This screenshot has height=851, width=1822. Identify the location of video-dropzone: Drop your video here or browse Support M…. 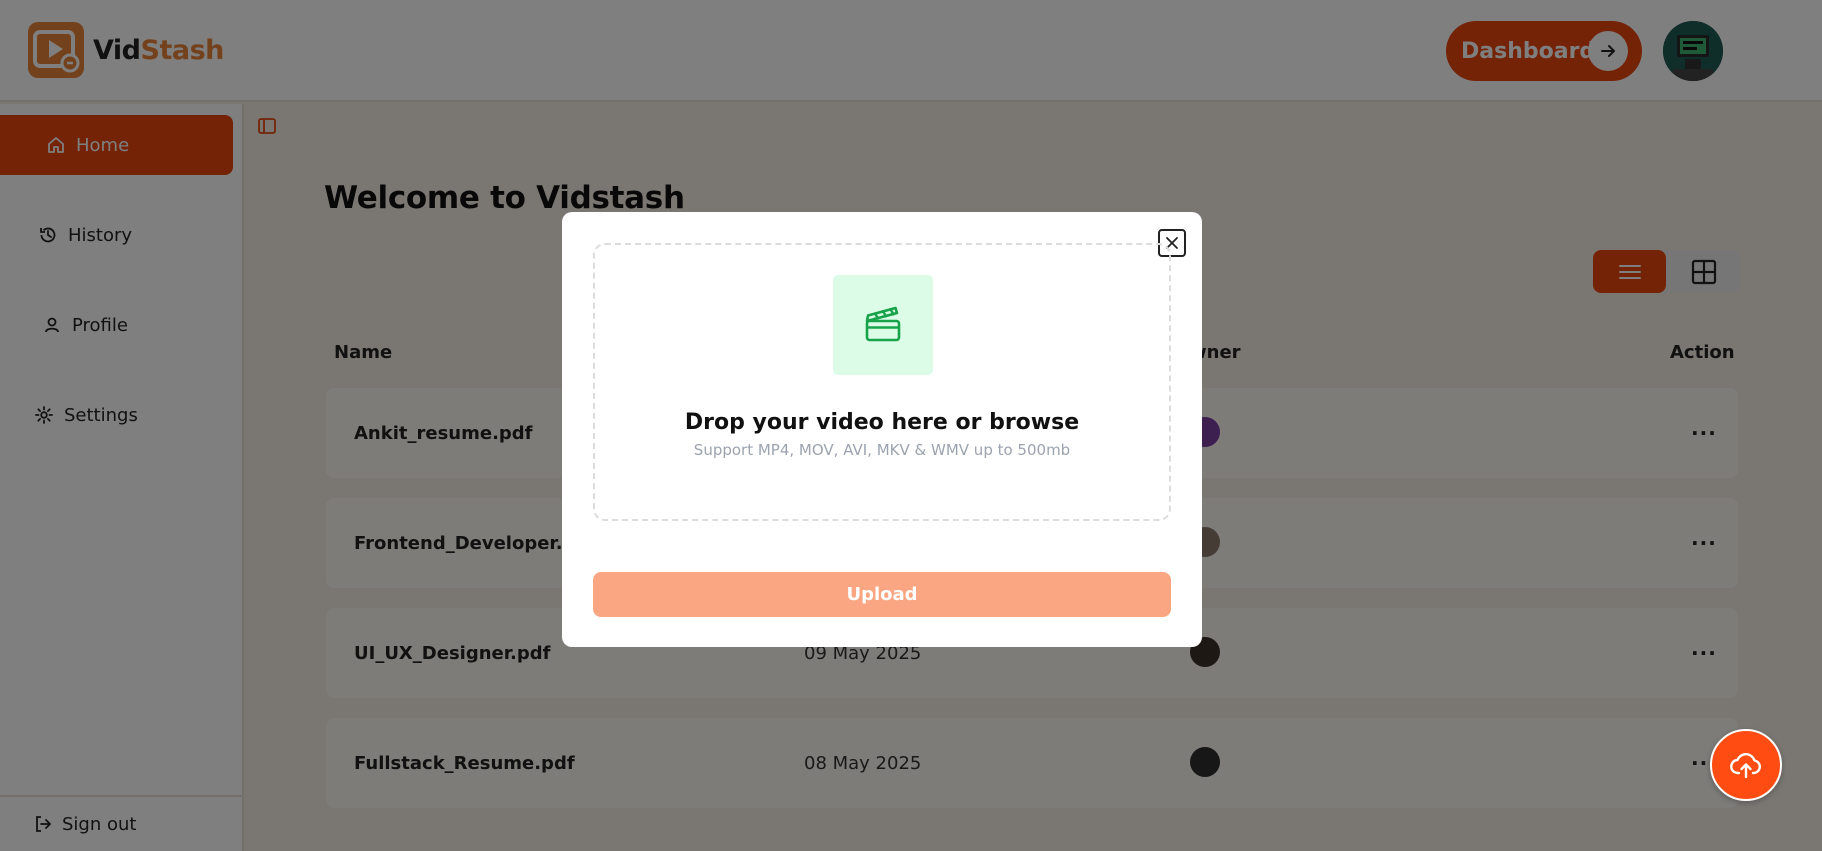
(882, 382).